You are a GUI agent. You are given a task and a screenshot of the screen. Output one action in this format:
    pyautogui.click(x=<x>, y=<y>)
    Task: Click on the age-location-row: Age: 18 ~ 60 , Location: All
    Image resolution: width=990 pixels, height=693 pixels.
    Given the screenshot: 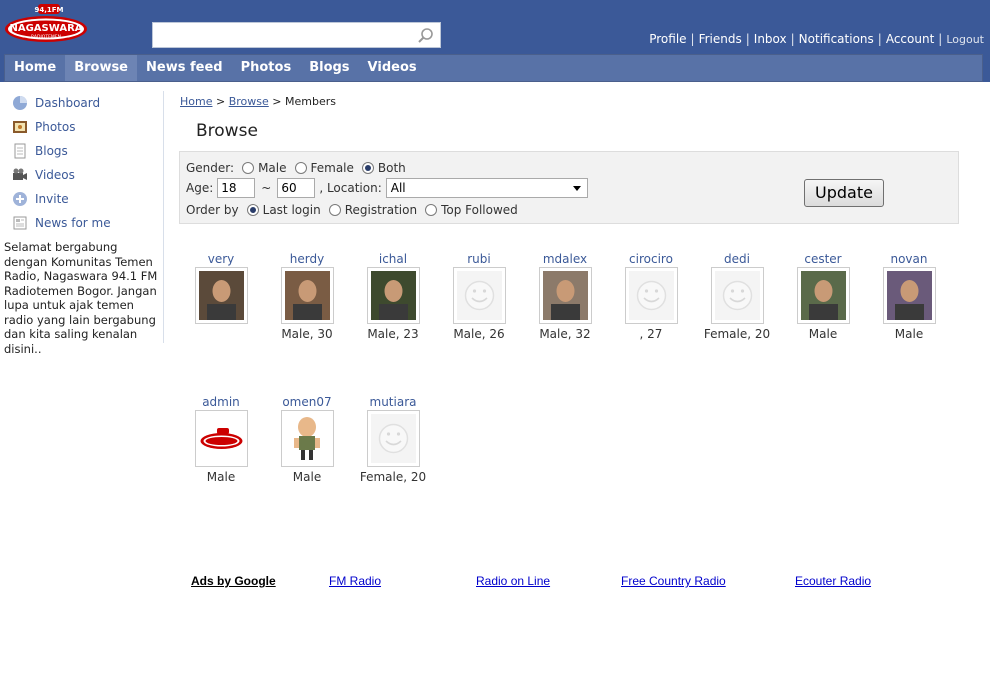 What is the action you would take?
    pyautogui.click(x=387, y=188)
    